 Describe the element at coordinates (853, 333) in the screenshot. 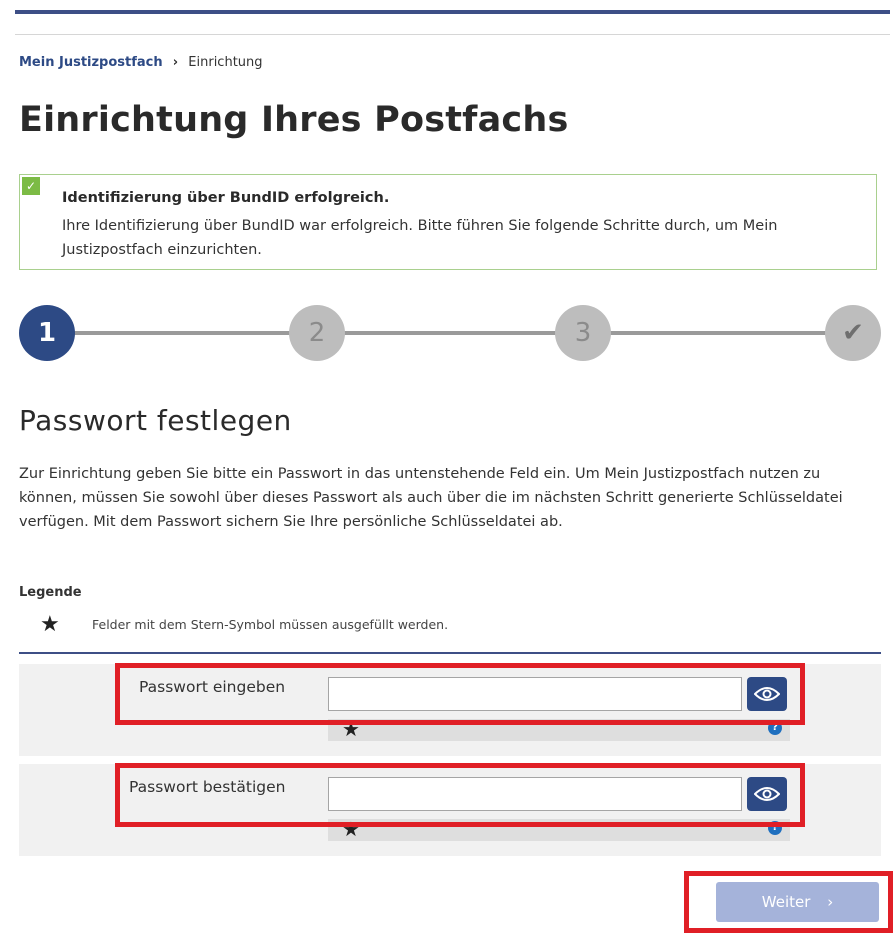

I see `step-complete-check-icon: ✔` at that location.